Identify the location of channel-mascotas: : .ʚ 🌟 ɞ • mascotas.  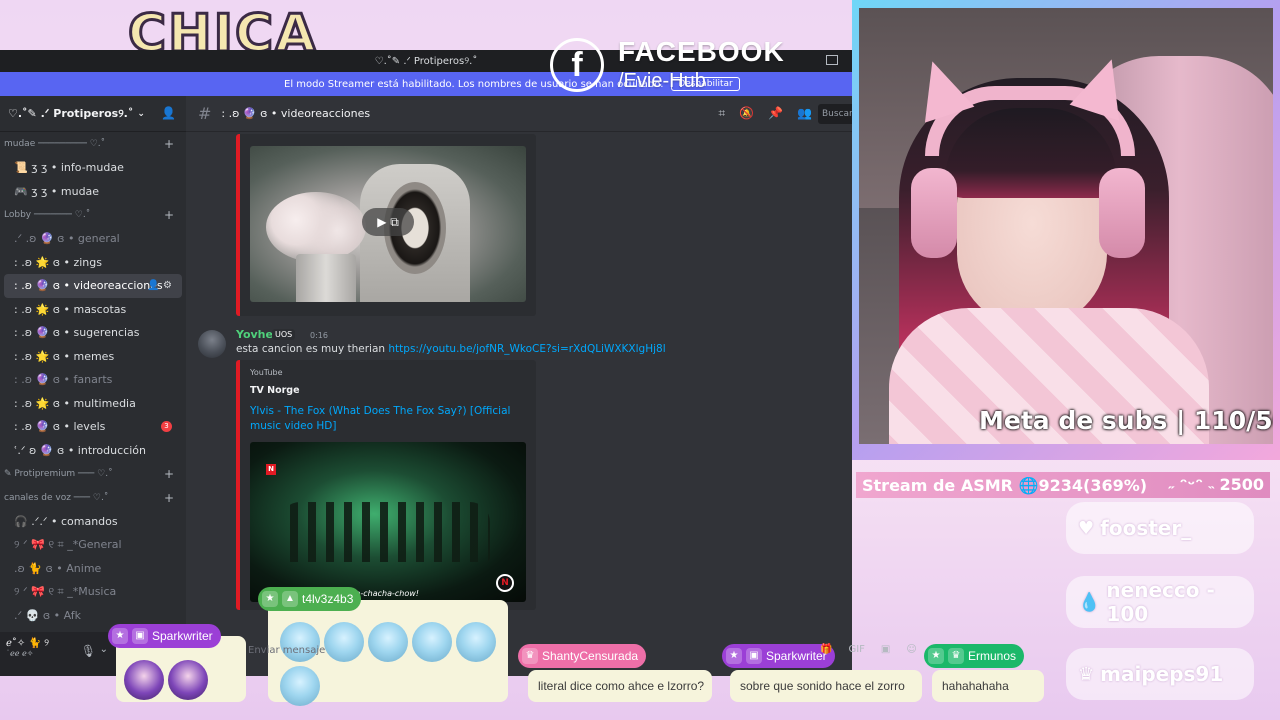
(93, 310).